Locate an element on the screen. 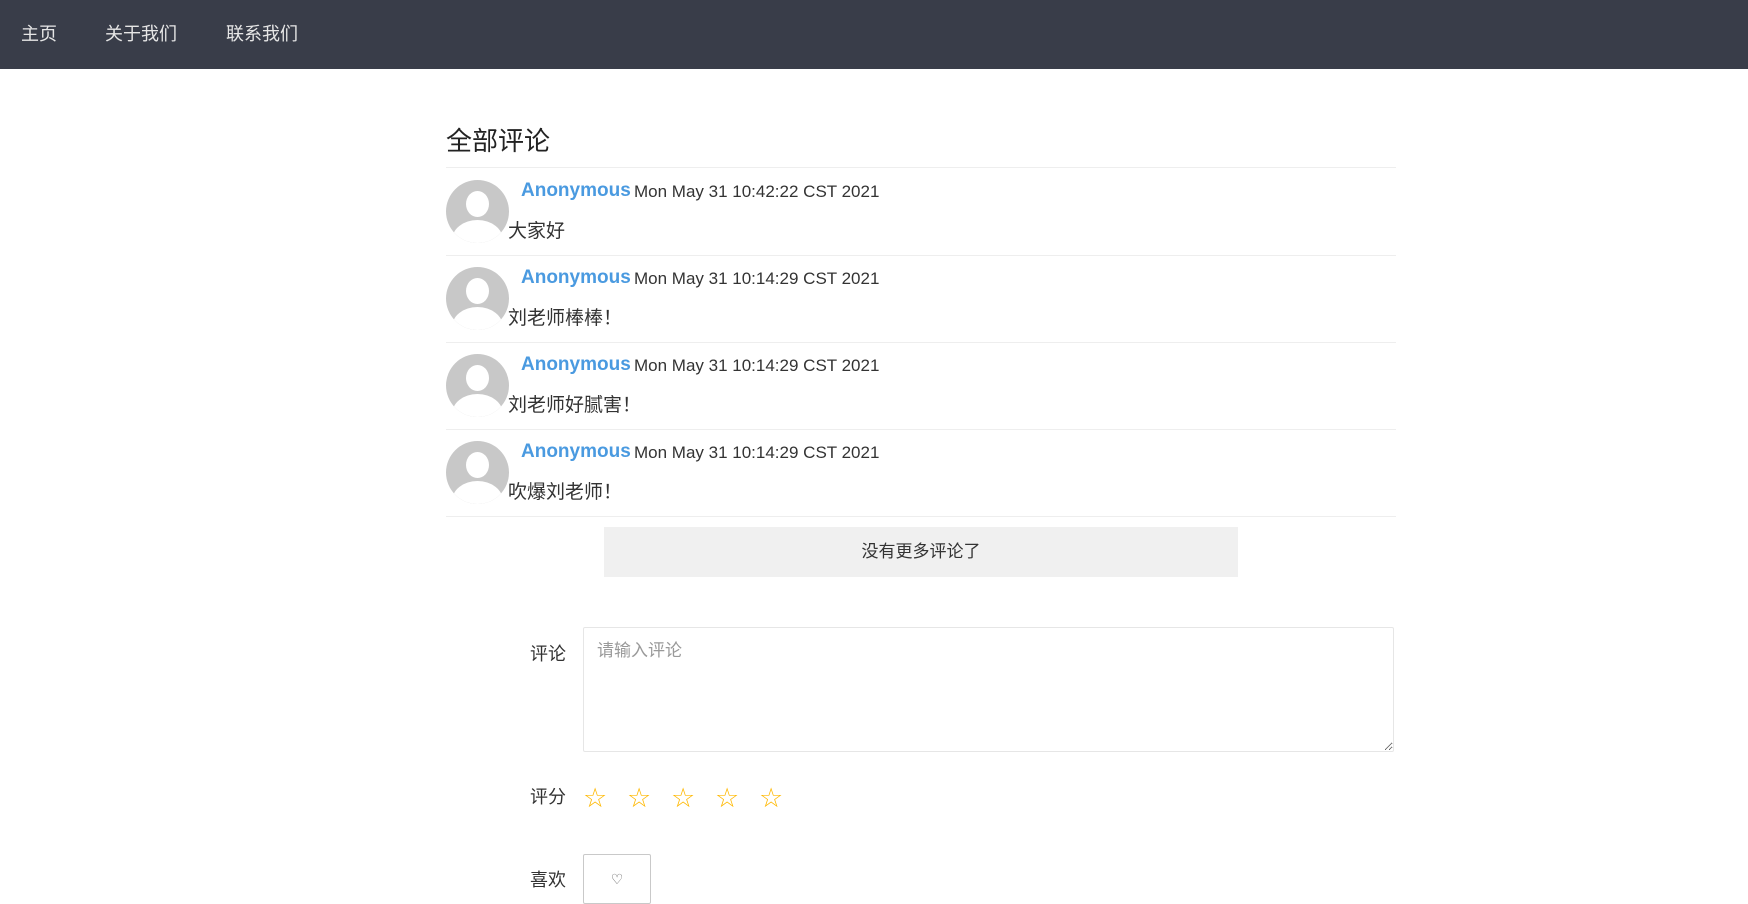  comment-input is located at coordinates (988, 689).